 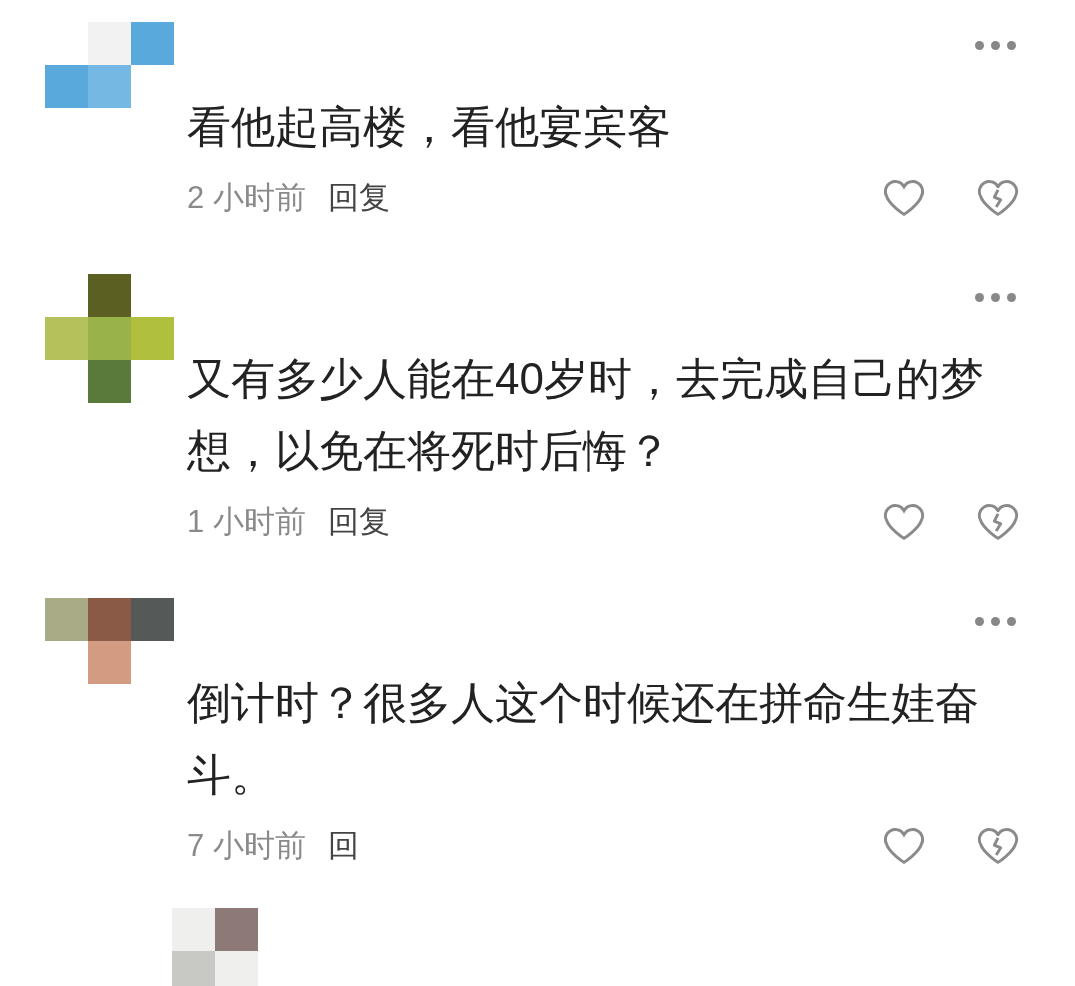 I want to click on comment-text: 看他起高楼，看他宴宾客, so click(x=429, y=127).